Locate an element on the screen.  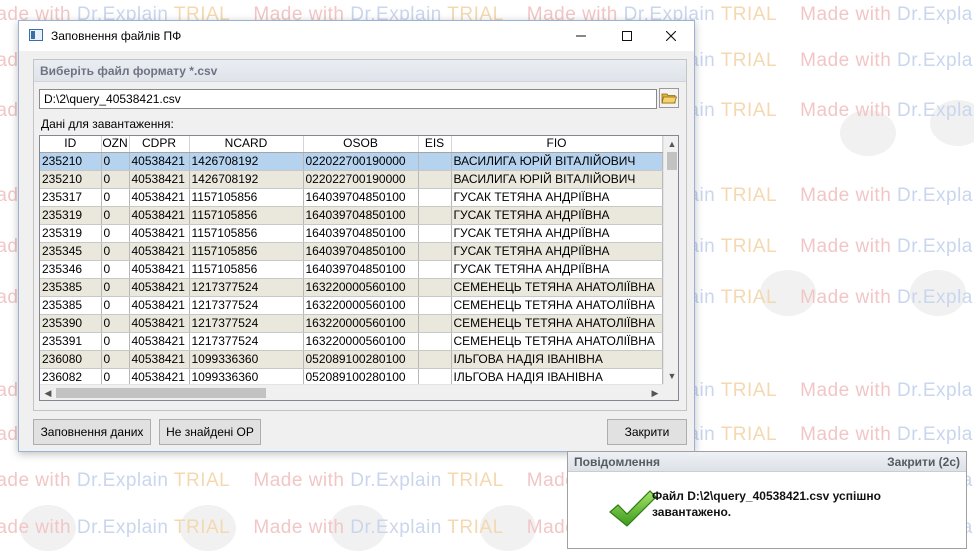
vertical-scroll-thumb is located at coordinates (672, 161).